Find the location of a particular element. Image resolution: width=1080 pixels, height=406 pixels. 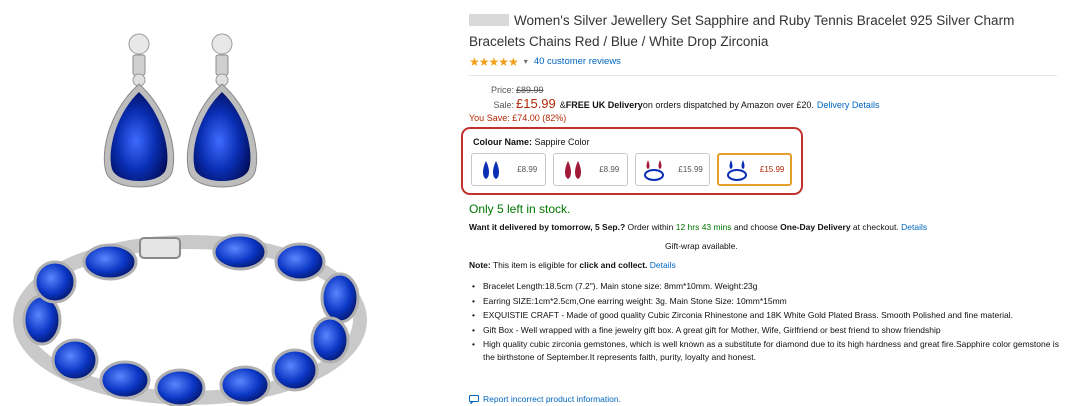

blue-earrings-thumbnail-icon is located at coordinates (490, 169).